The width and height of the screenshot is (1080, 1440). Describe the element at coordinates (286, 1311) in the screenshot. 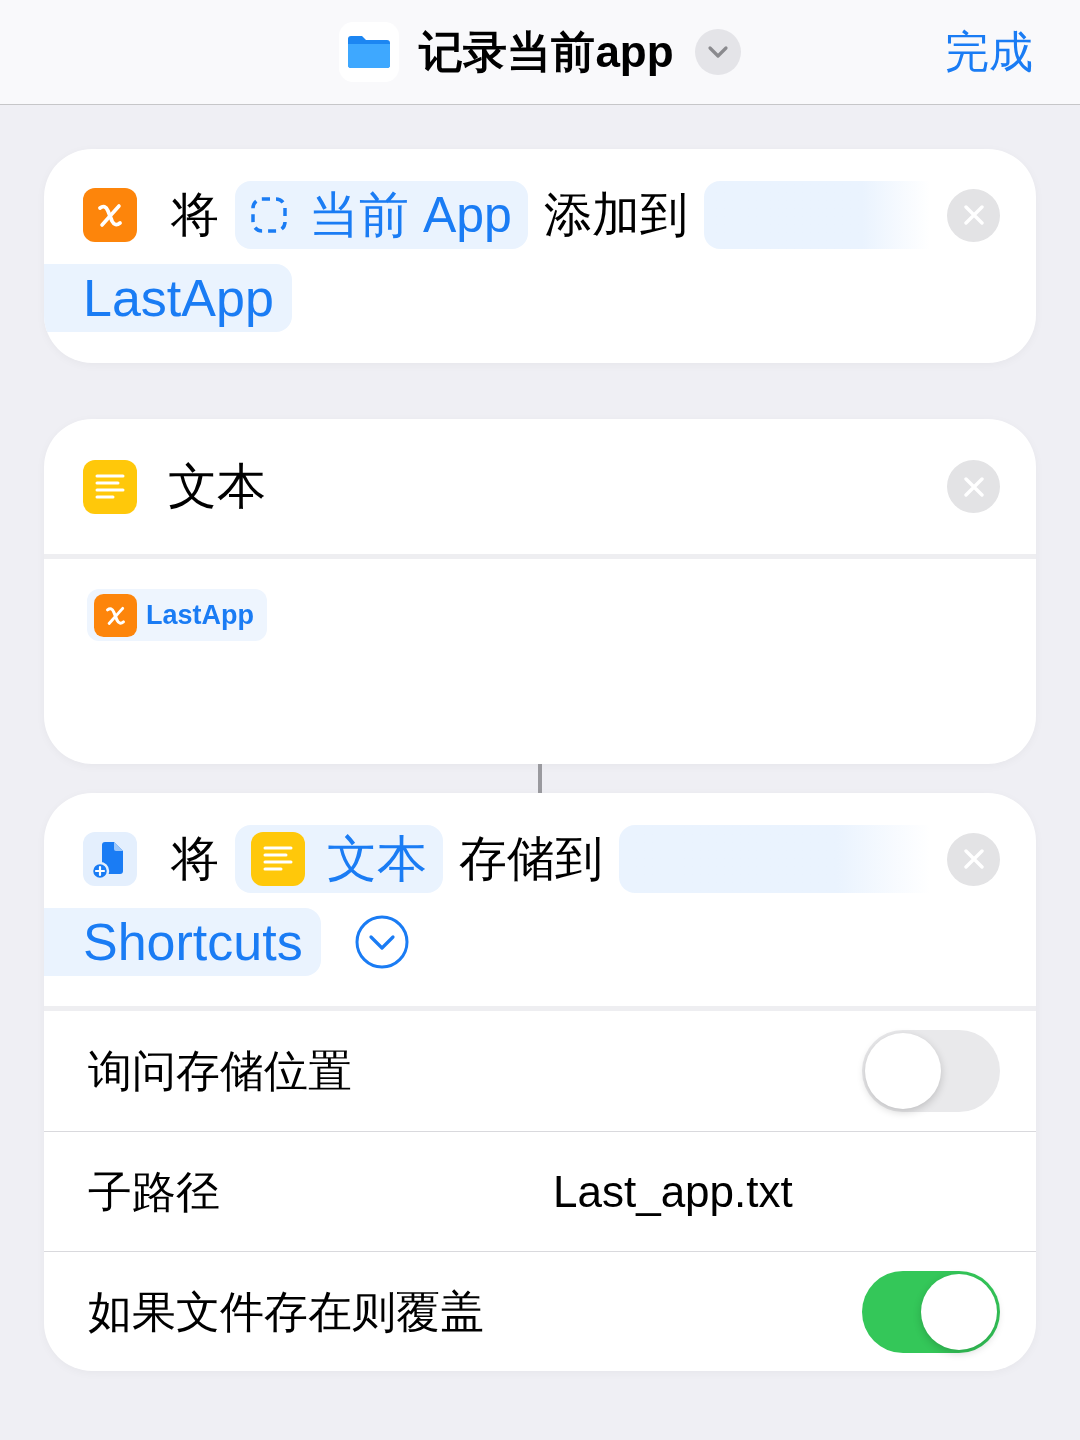

I see `option-label: 如果文件存在则覆盖` at that location.